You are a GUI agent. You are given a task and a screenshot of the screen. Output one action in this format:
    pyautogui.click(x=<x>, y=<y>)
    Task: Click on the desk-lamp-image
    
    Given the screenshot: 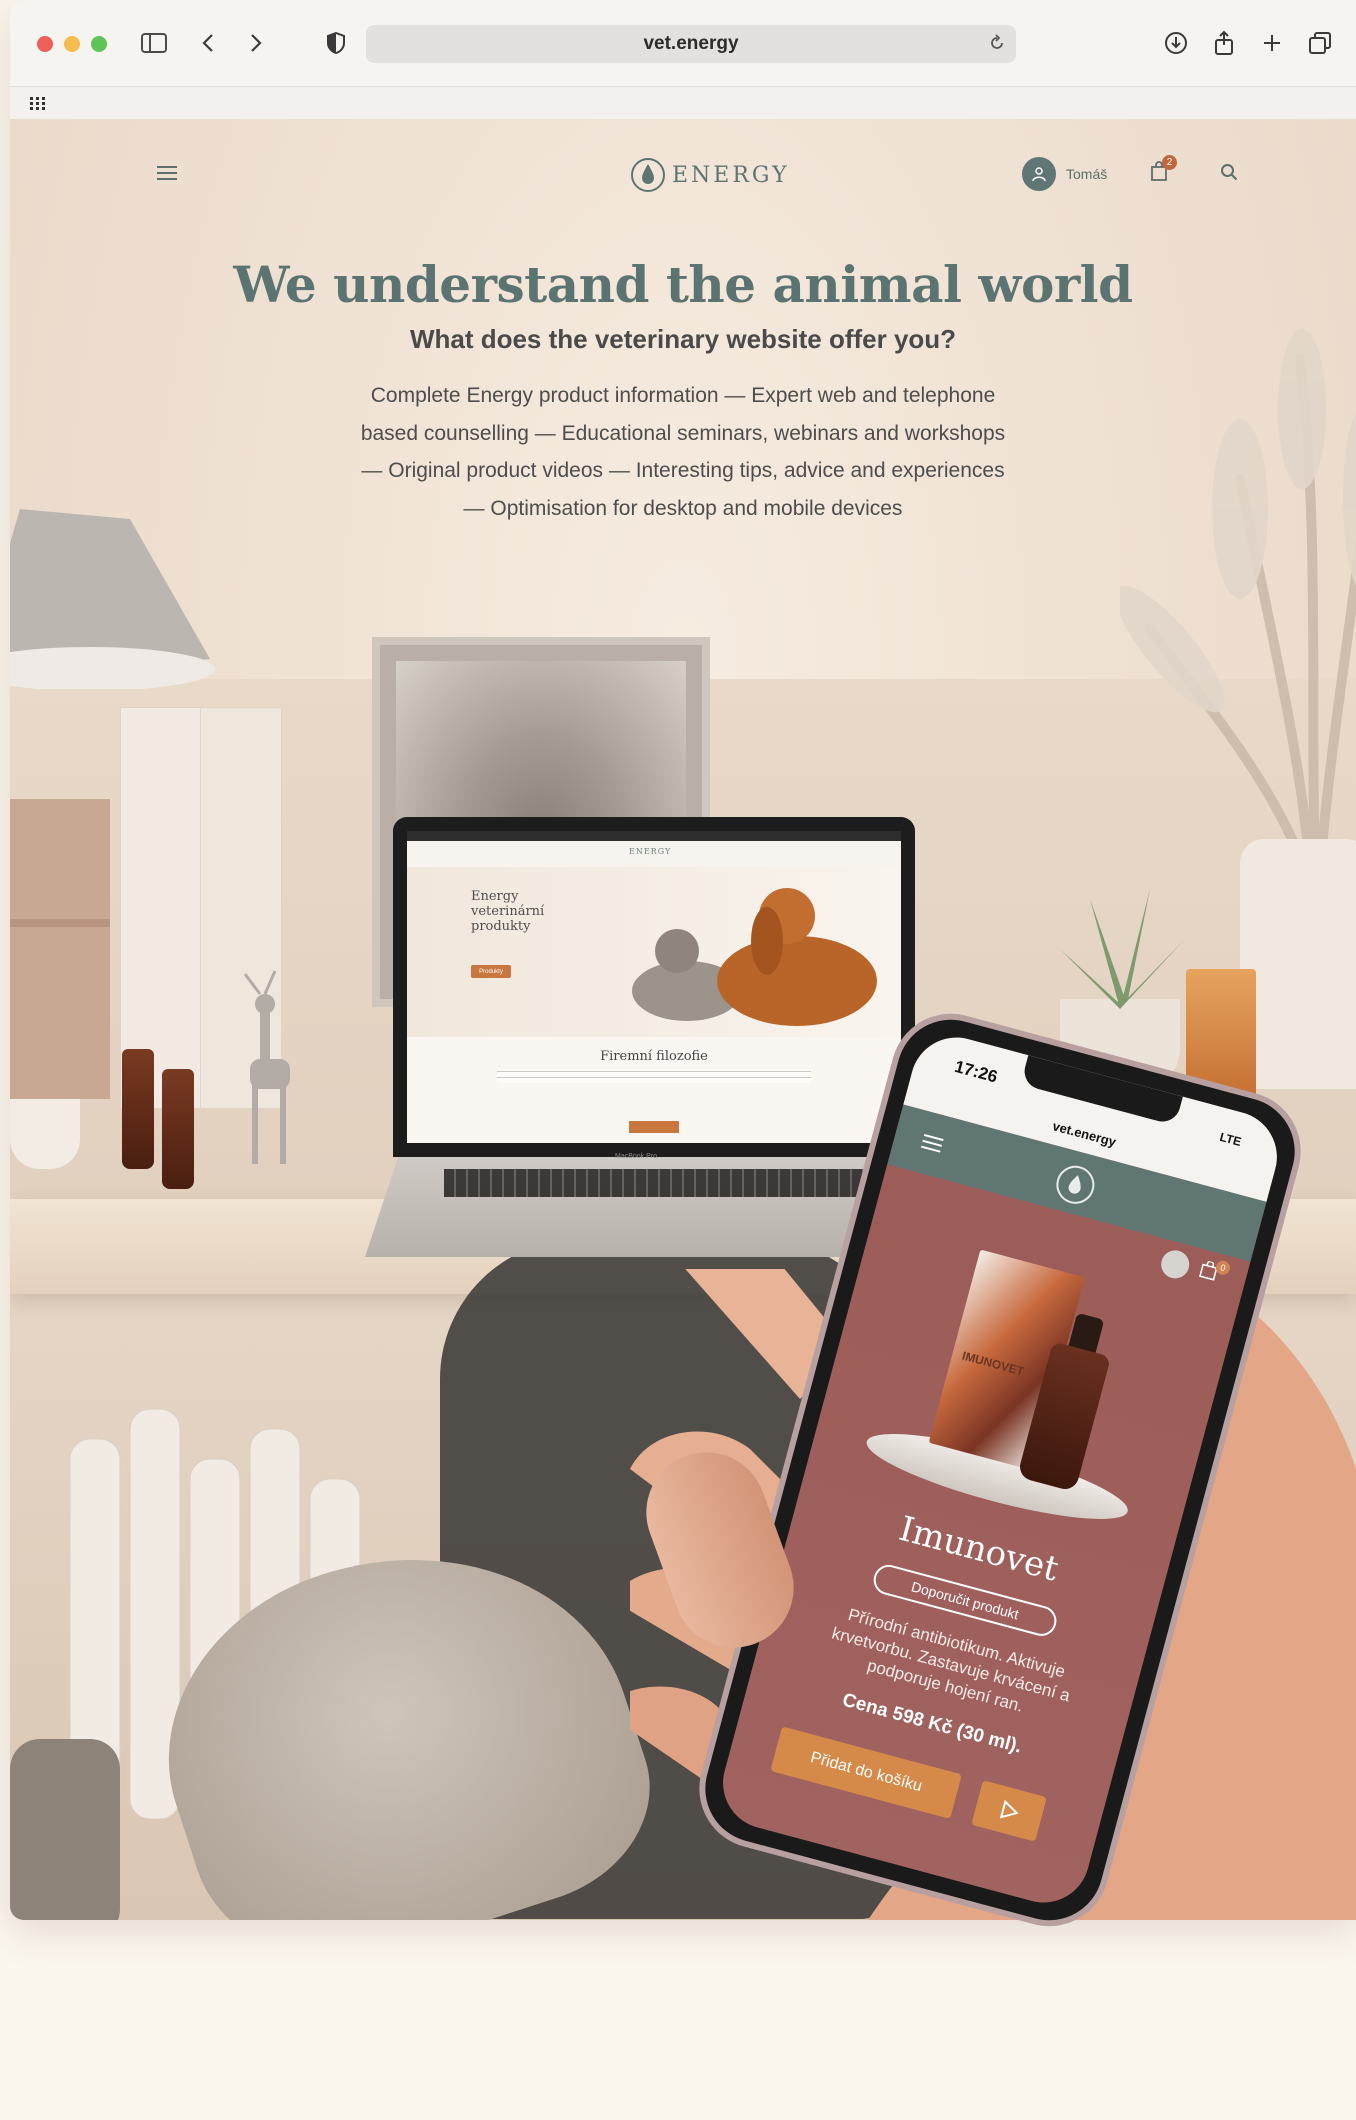 What is the action you would take?
    pyautogui.click(x=112, y=599)
    